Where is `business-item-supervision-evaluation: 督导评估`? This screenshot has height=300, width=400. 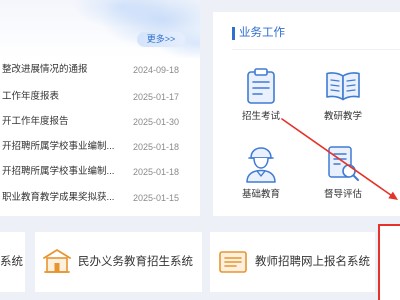 business-item-supervision-evaluation: 督导评估 is located at coordinates (343, 173).